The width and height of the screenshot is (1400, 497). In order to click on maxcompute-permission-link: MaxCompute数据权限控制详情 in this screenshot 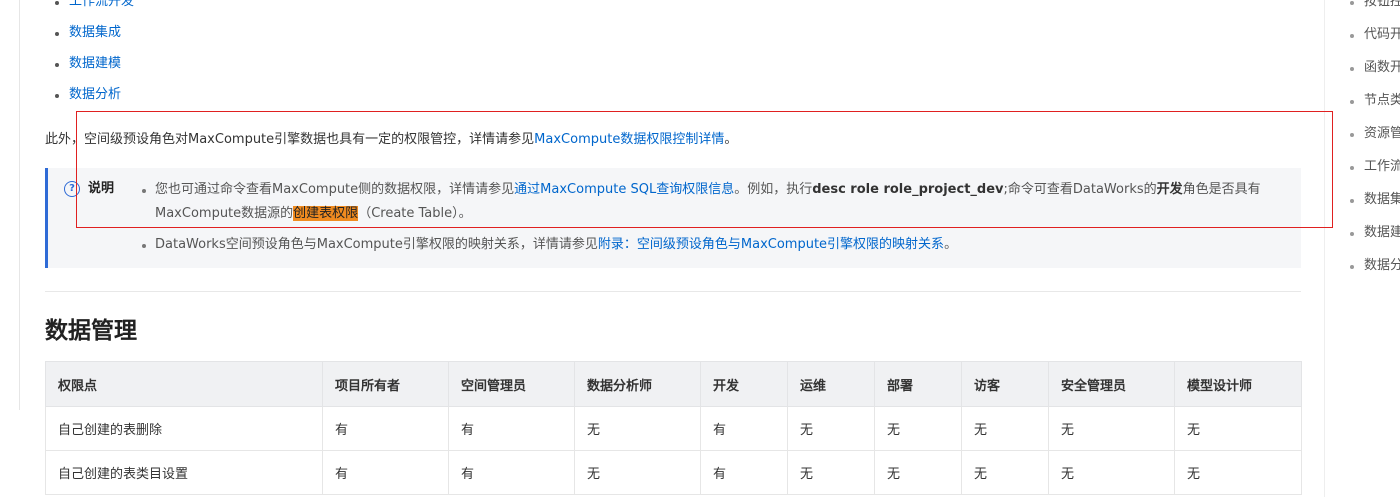, I will do `click(629, 139)`.